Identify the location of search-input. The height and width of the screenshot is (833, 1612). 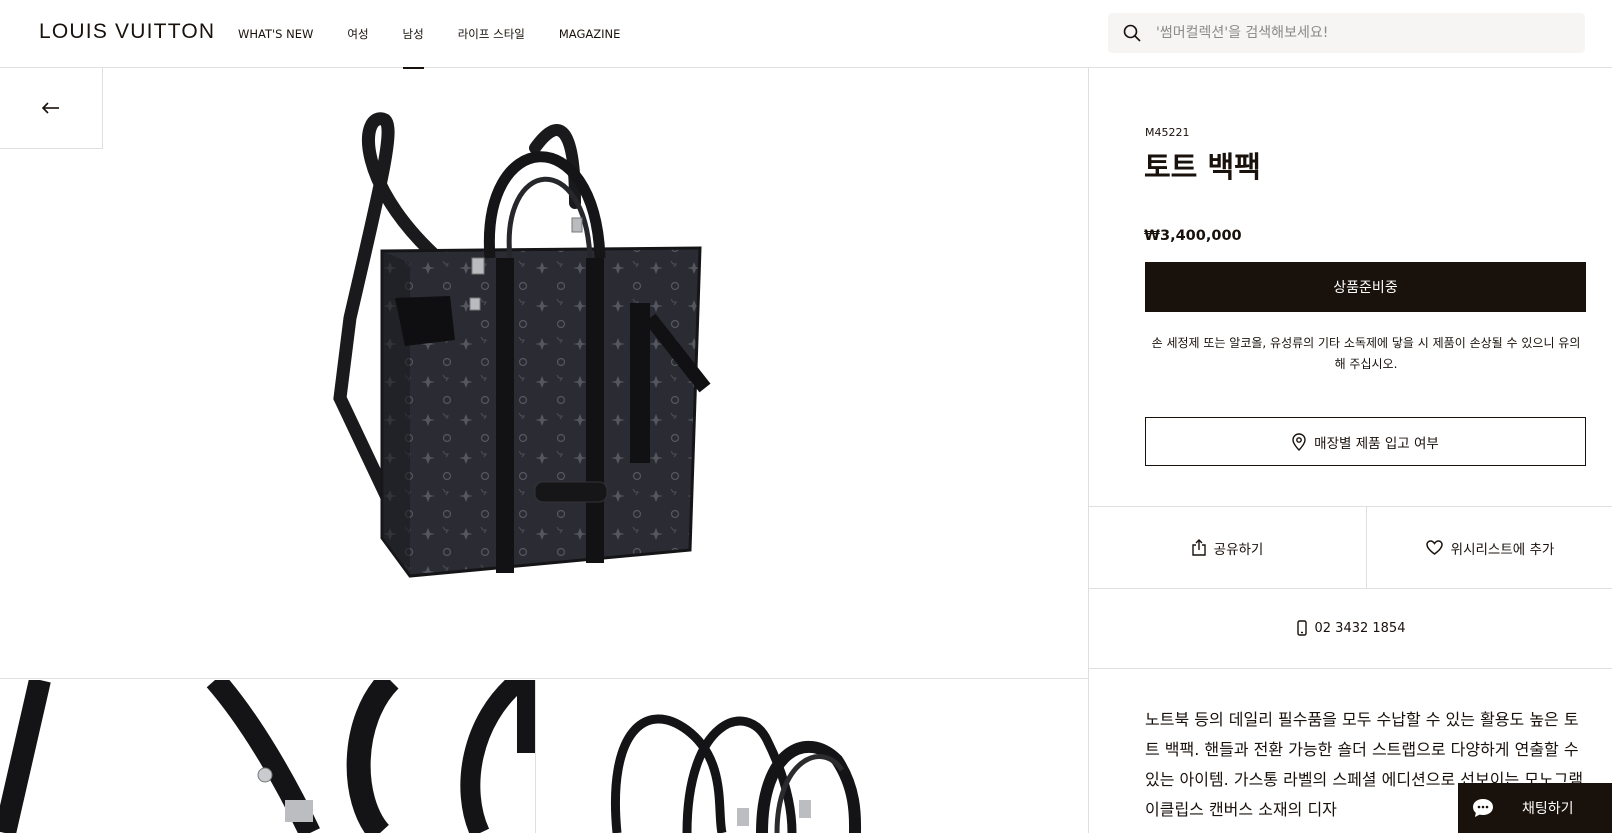
(1356, 33).